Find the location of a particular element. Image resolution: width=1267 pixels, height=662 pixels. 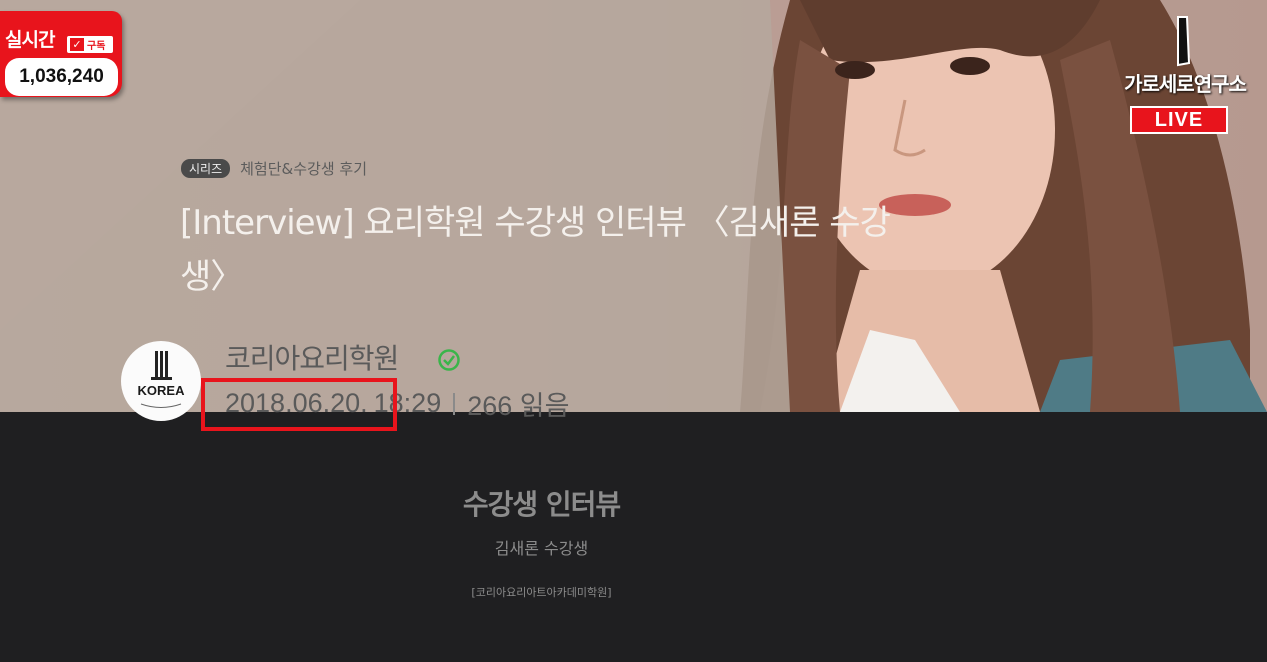

author-avatar: KOREA is located at coordinates (161, 381).